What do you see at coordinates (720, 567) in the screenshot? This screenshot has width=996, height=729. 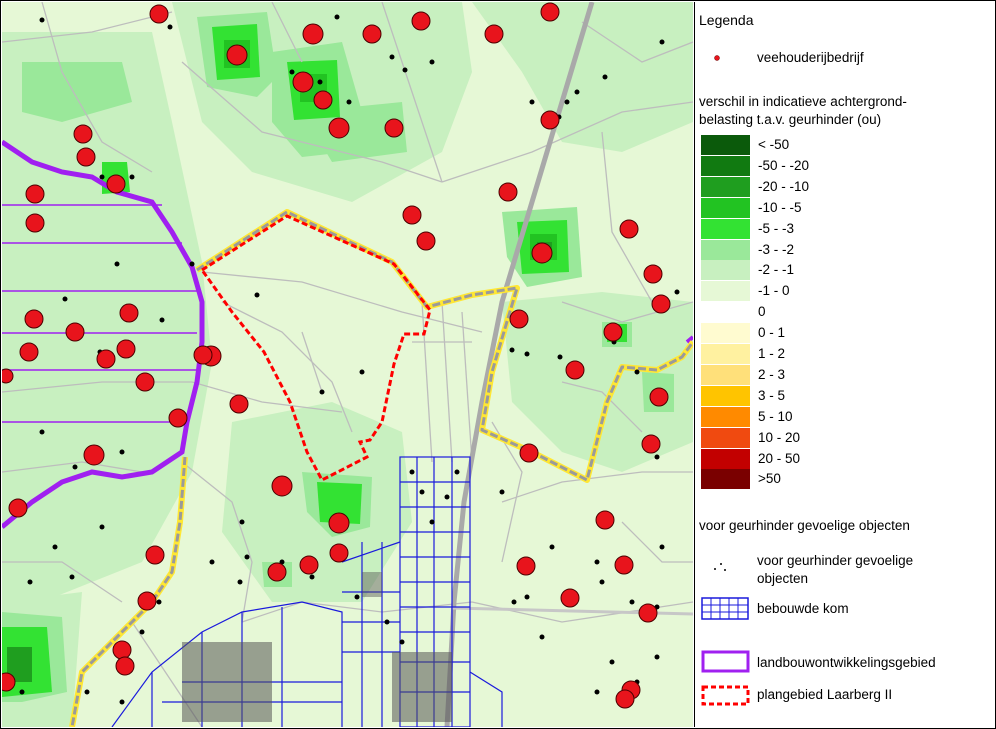 I see `sensitive-symbol` at bounding box center [720, 567].